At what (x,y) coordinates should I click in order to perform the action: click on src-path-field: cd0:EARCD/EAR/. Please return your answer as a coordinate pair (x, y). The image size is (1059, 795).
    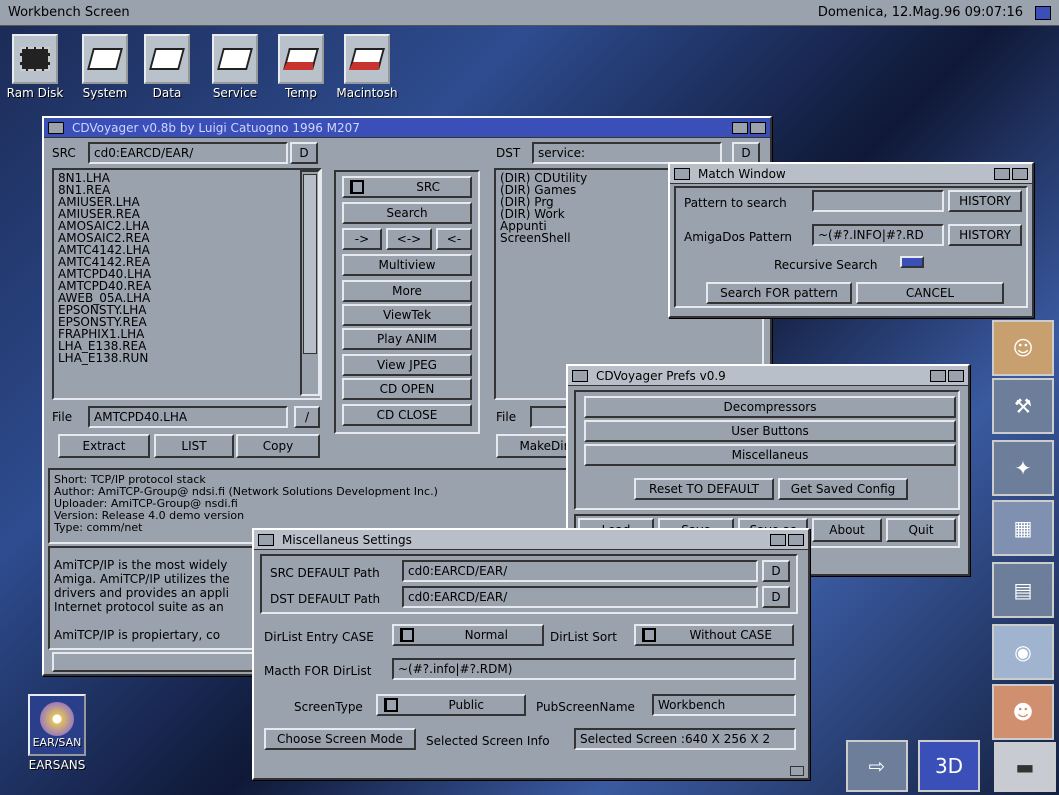
    Looking at the image, I should click on (188, 153).